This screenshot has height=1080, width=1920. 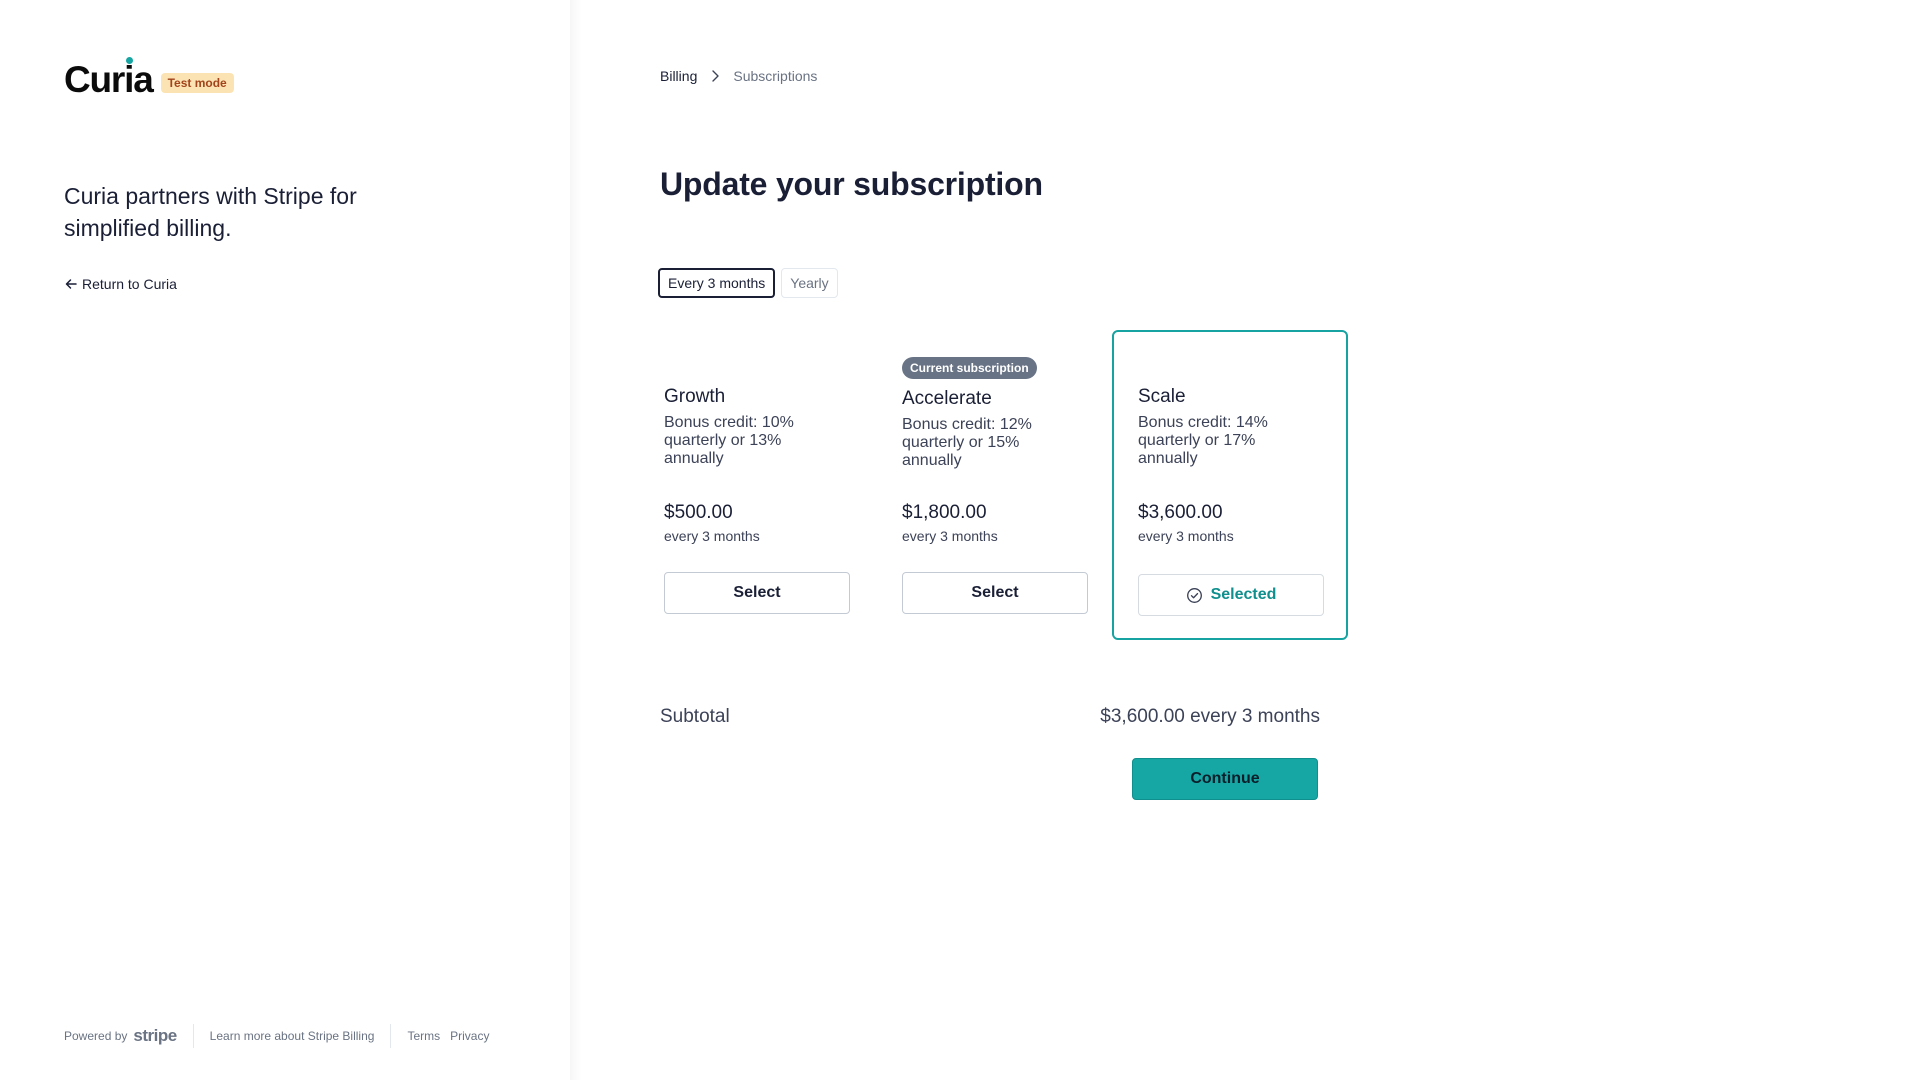 What do you see at coordinates (1162, 396) in the screenshot?
I see `plan-name: Scale` at bounding box center [1162, 396].